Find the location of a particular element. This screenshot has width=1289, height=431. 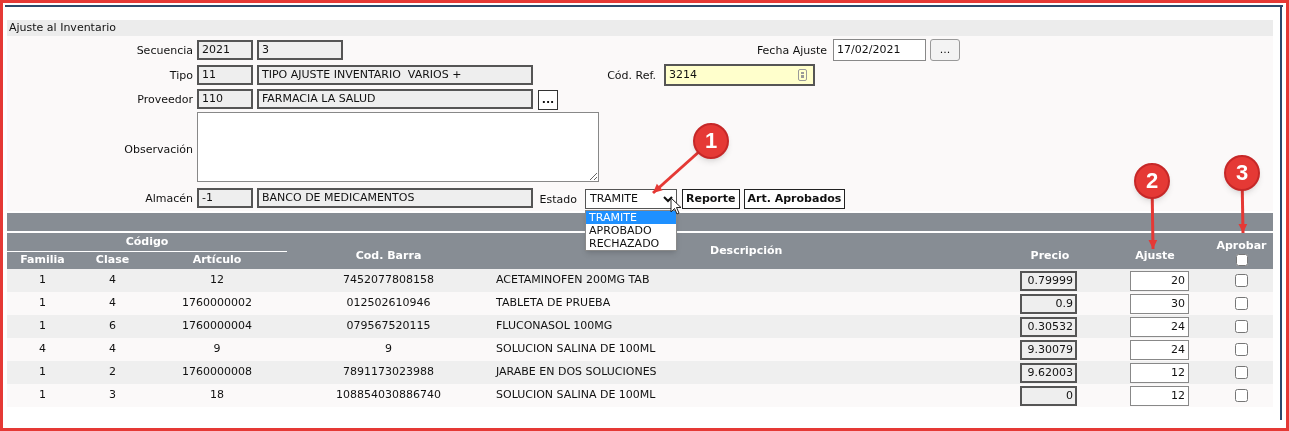

window-title: Ajuste al Inventario is located at coordinates (640, 28).